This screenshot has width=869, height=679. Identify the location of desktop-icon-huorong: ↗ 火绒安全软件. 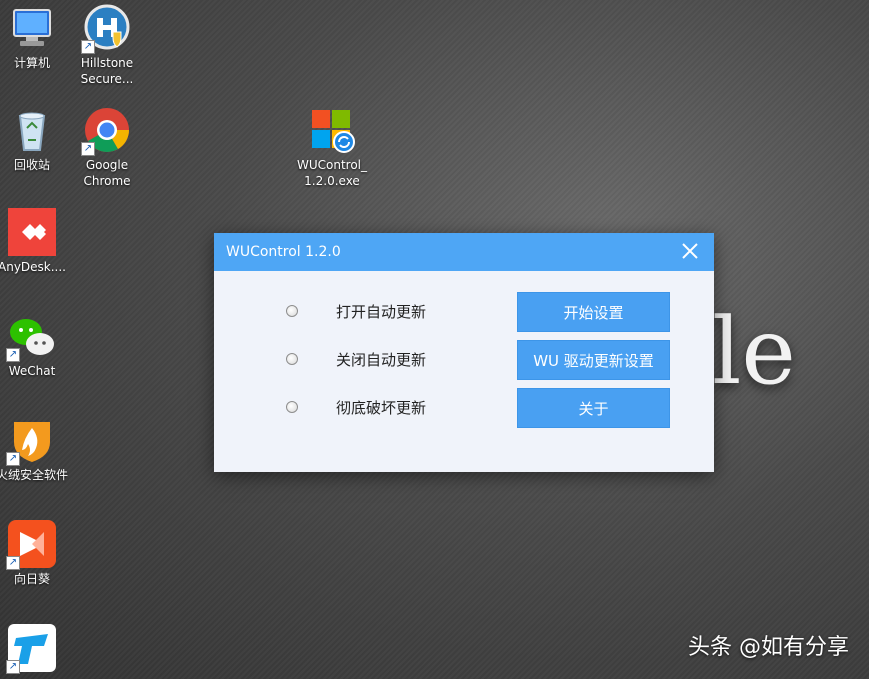
(34, 449).